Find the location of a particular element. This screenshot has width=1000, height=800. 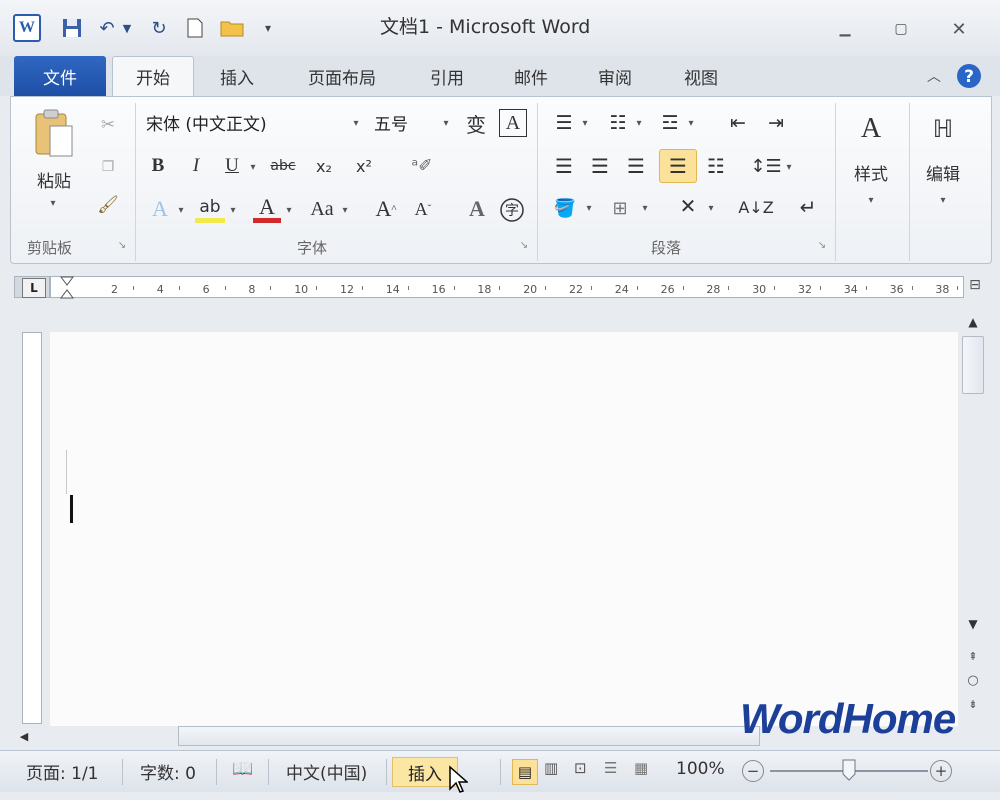

decrease-indent-icon: ⇤ is located at coordinates (738, 123).